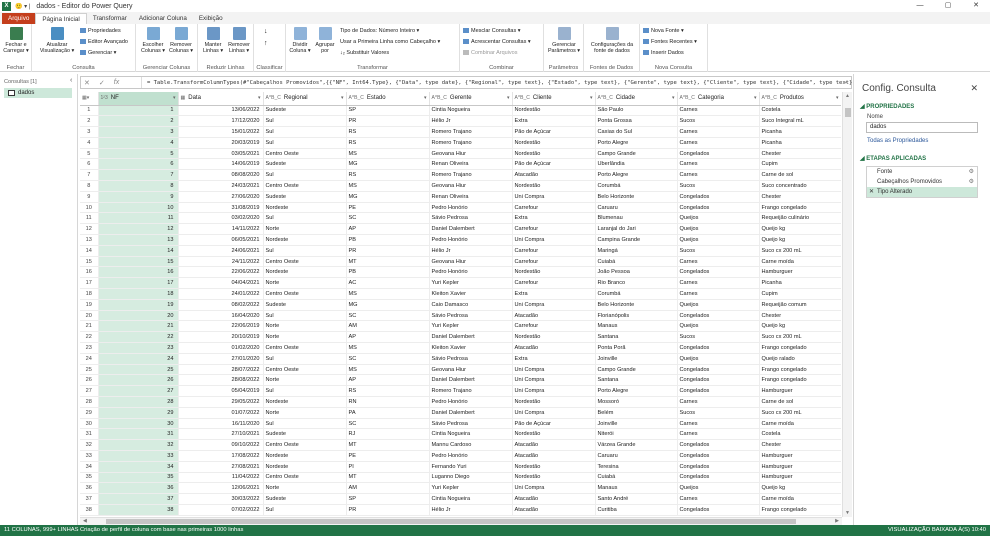  Describe the element at coordinates (492, 31) in the screenshot. I see `merge-queries-button: Mesclar Consultas ▾` at that location.